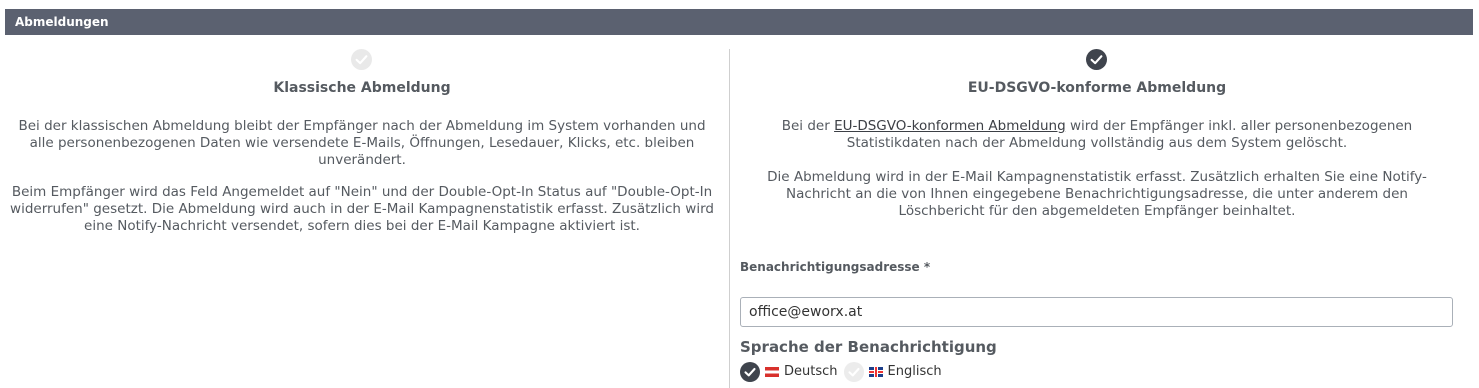 The height and width of the screenshot is (388, 1479). What do you see at coordinates (853, 371) in the screenshot?
I see `language-radio-englisch` at bounding box center [853, 371].